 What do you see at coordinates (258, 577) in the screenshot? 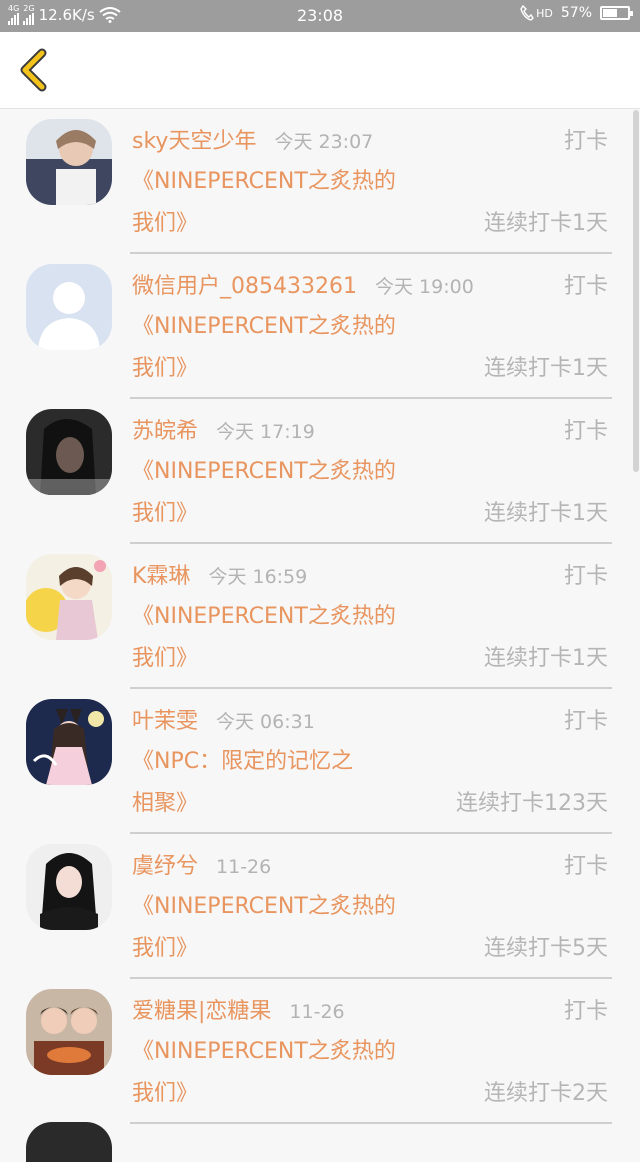
I see `timestamp: 今天 16:59` at bounding box center [258, 577].